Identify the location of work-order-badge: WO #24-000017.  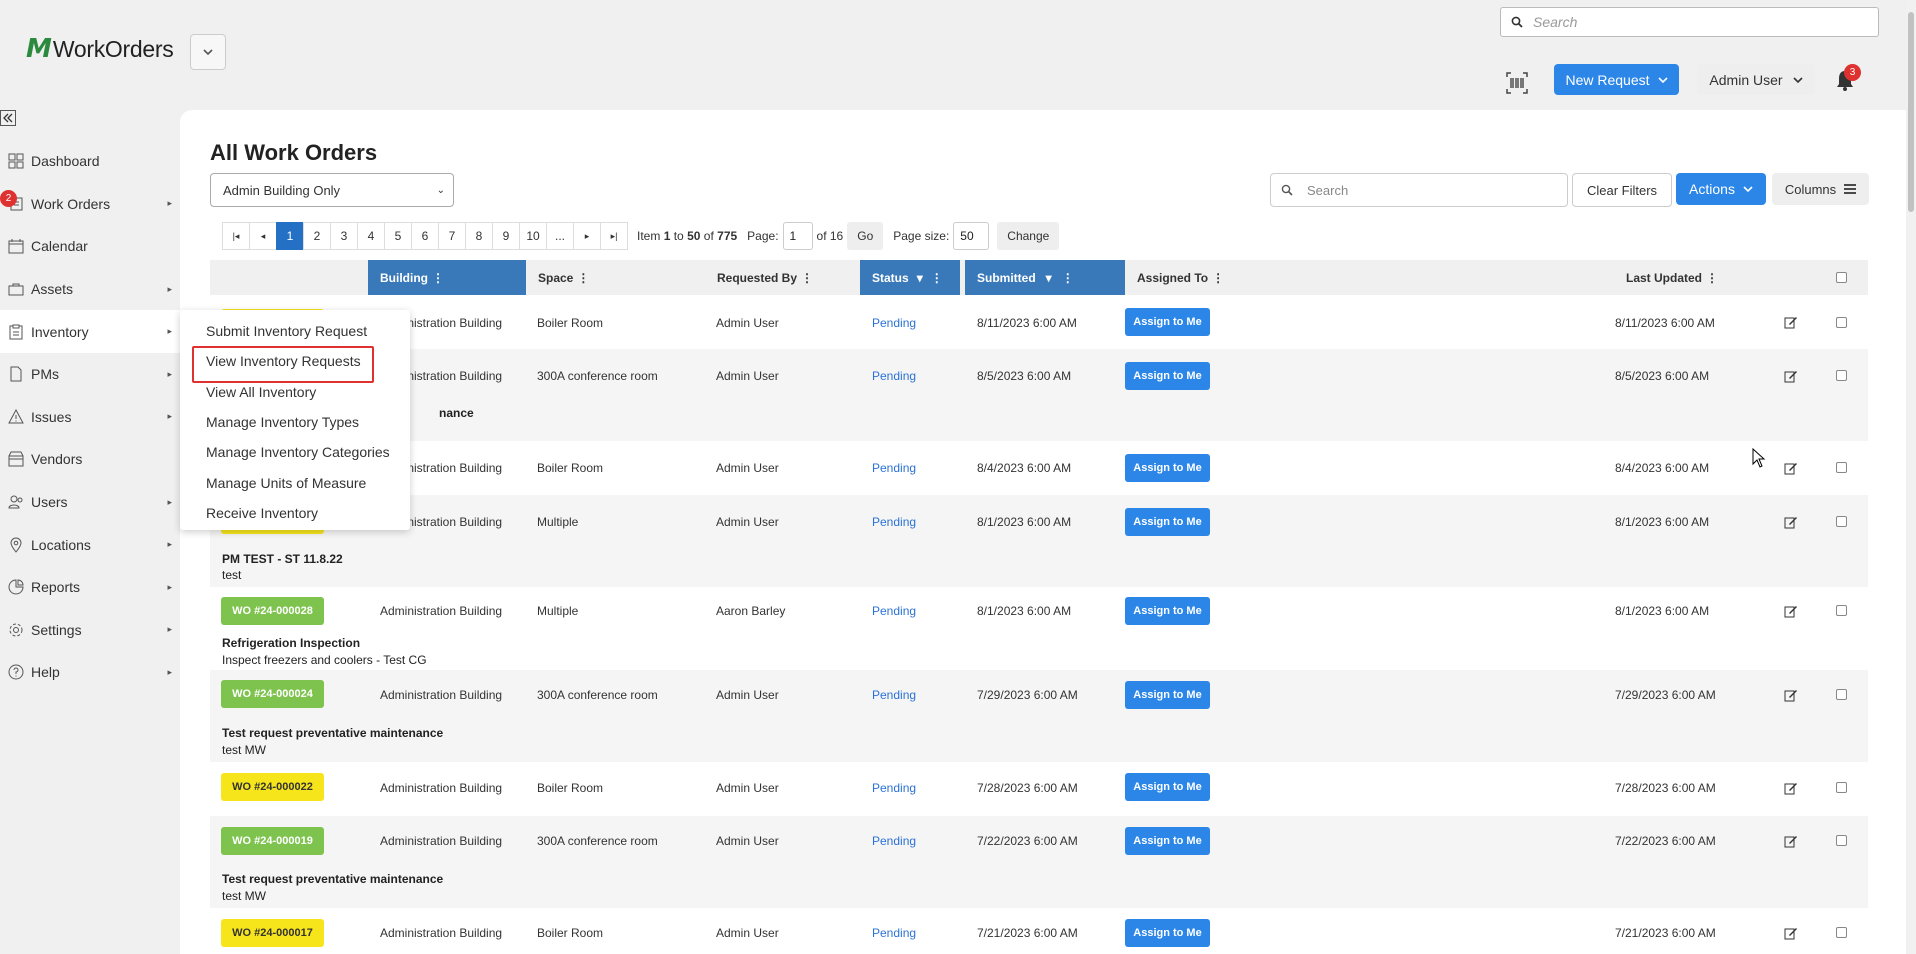
(272, 933).